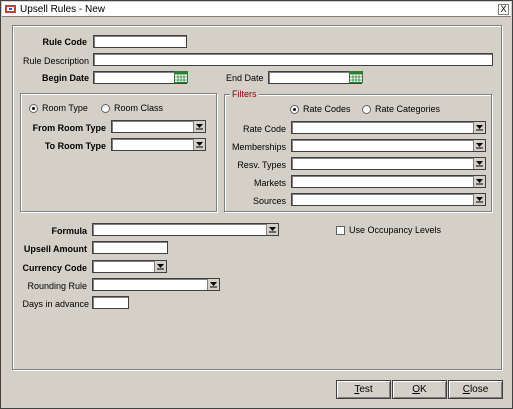  Describe the element at coordinates (293, 59) in the screenshot. I see `rule-description-input` at that location.